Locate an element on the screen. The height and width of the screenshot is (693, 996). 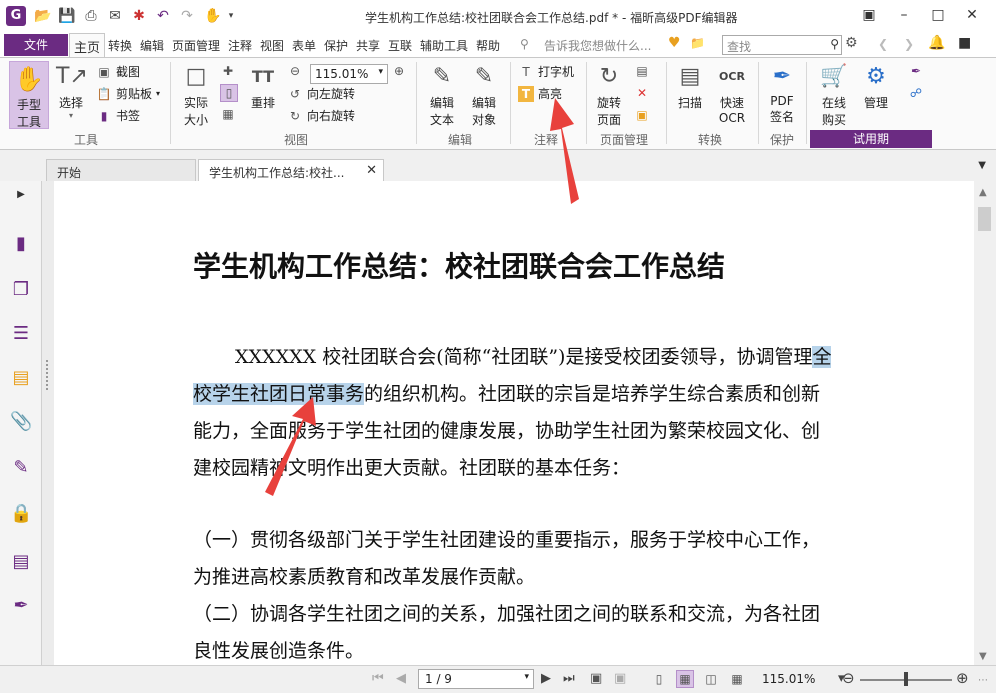
zoom-in-button-icon: ⊕ is located at coordinates (962, 678).